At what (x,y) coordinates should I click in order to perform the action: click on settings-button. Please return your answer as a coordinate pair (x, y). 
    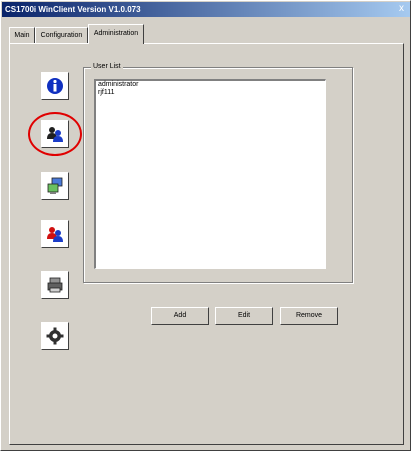
    Looking at the image, I should click on (55, 336).